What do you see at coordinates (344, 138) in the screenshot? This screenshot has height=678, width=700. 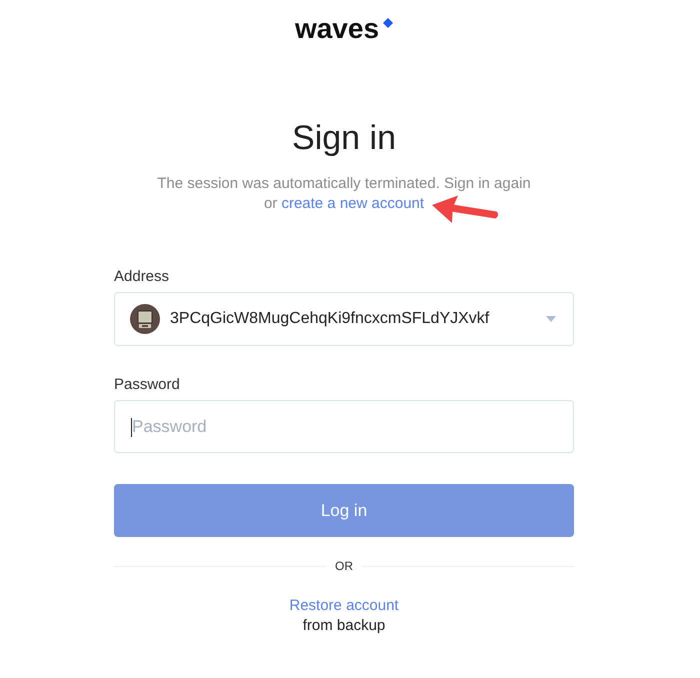 I see `page-title: Sign in` at bounding box center [344, 138].